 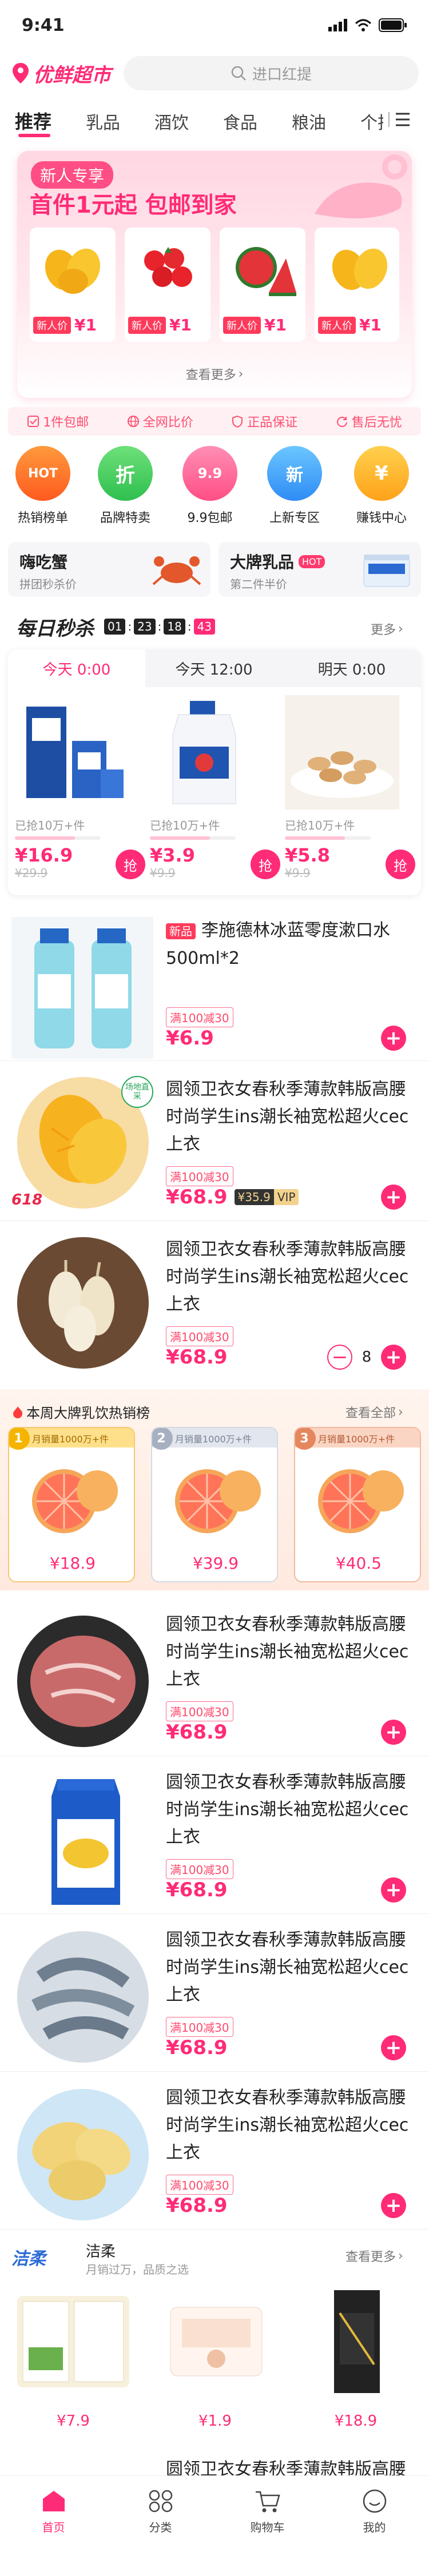 I want to click on new-user-product-4: 新人价 ¥1, so click(x=357, y=285).